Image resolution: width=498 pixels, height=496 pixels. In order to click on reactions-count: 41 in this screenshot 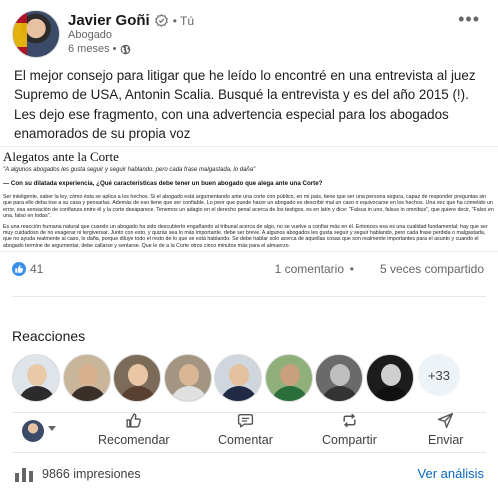, I will do `click(36, 269)`.